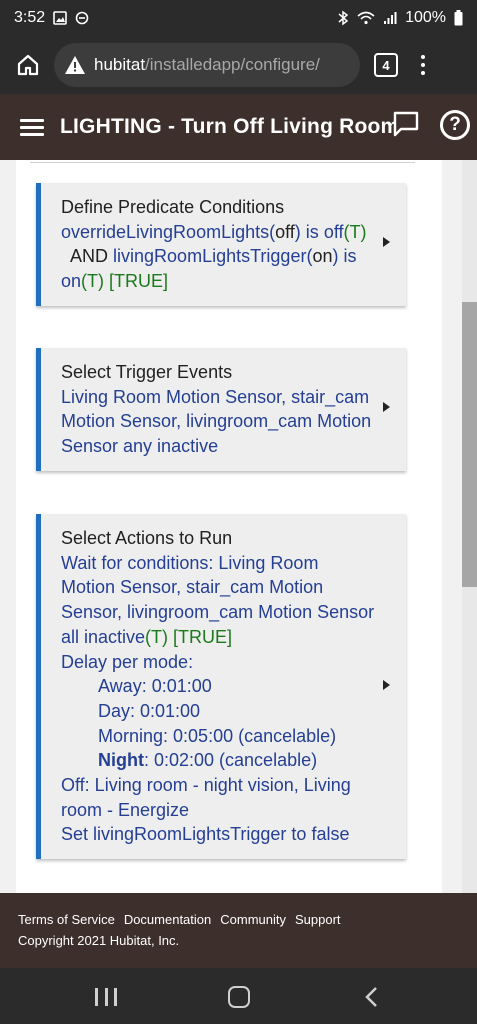  What do you see at coordinates (99, 940) in the screenshot?
I see `copyright: Copyright 2021 Hubitat, Inc.` at bounding box center [99, 940].